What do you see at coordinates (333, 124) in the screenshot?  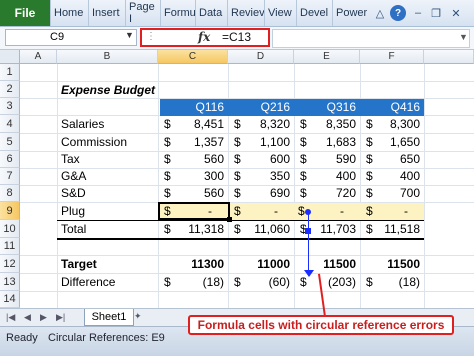 I see `cell-value: 8,350` at bounding box center [333, 124].